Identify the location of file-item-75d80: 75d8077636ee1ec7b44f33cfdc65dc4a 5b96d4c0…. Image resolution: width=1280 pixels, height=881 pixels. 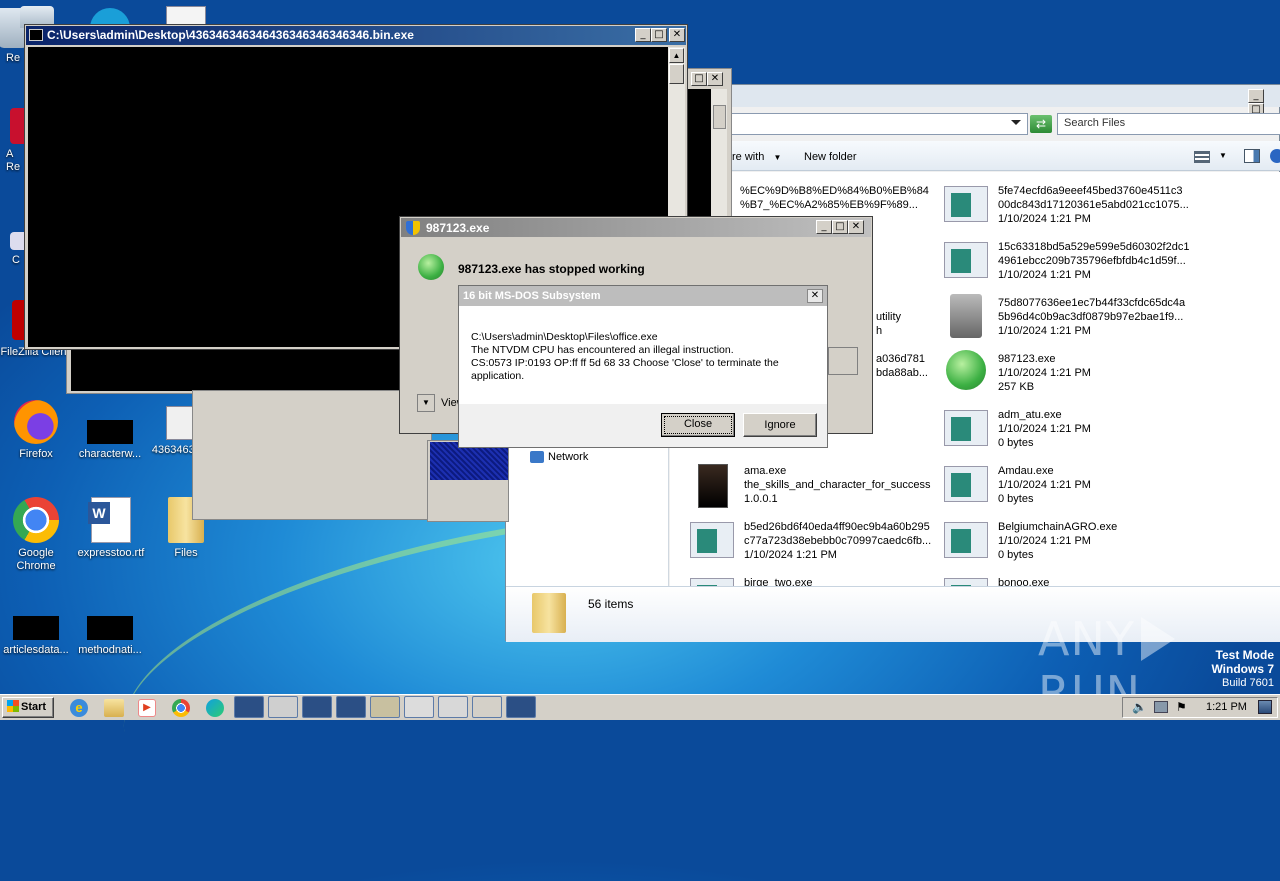
(1069, 321).